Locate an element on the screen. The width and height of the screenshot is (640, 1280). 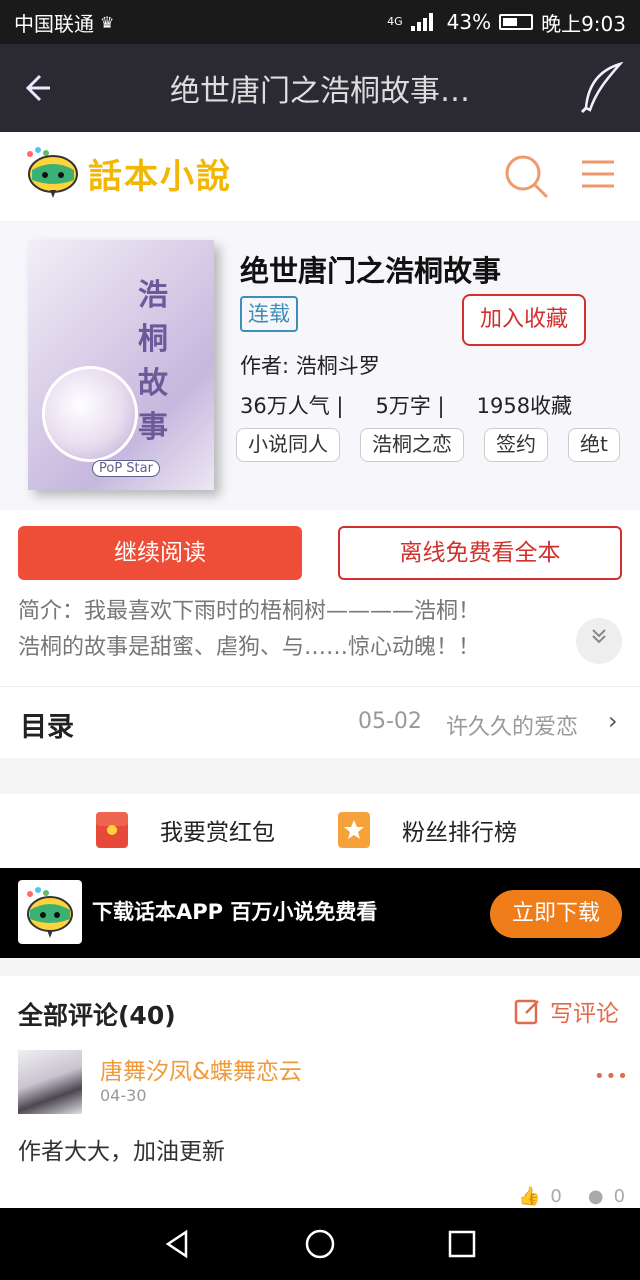
chevron-right-icon: › is located at coordinates (613, 721).